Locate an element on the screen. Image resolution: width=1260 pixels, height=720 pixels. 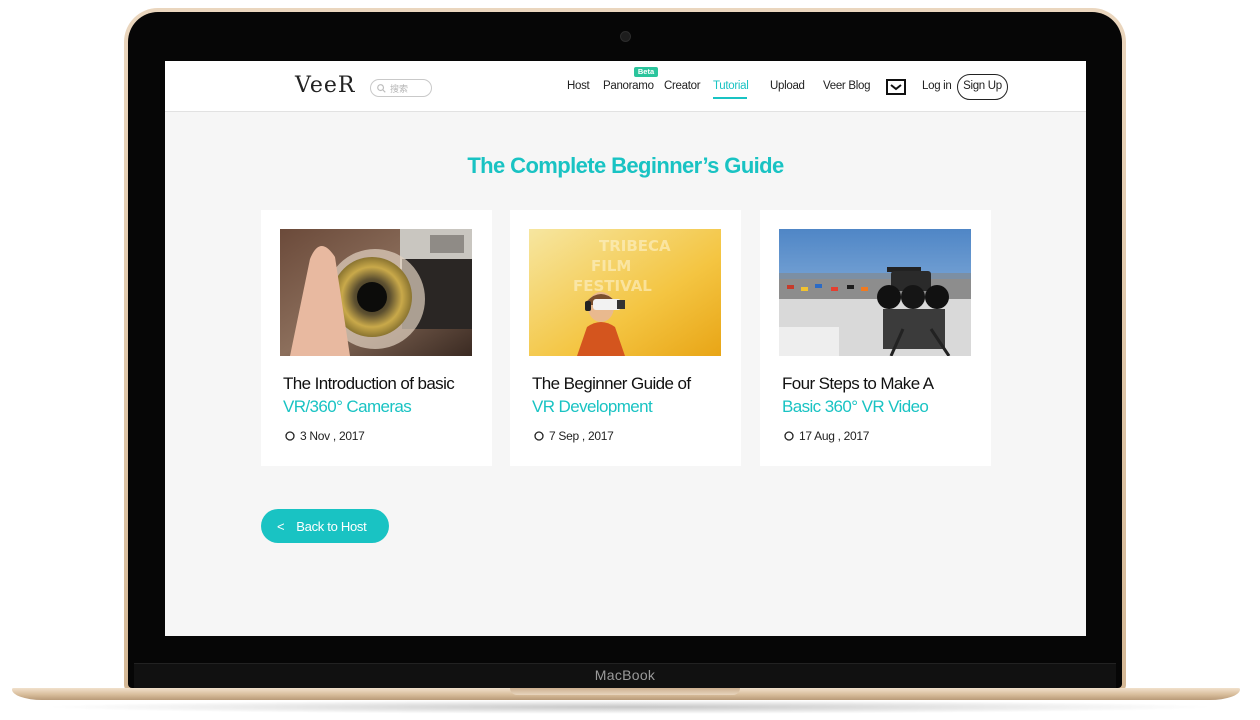
page-title: The Complete Beginner’s Guide is located at coordinates (625, 165).